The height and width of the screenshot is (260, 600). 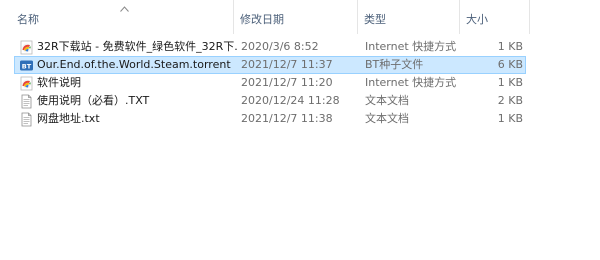 What do you see at coordinates (510, 100) in the screenshot?
I see `file-size: 2 KB` at bounding box center [510, 100].